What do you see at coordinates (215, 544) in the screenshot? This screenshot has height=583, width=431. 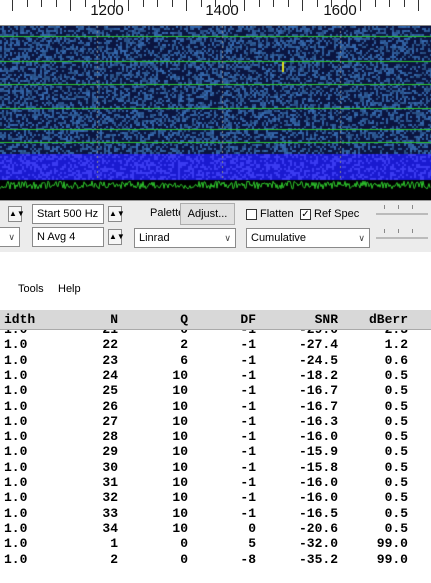 I see `table-row: 1.0 1 0 5 -32.0 99.0` at bounding box center [215, 544].